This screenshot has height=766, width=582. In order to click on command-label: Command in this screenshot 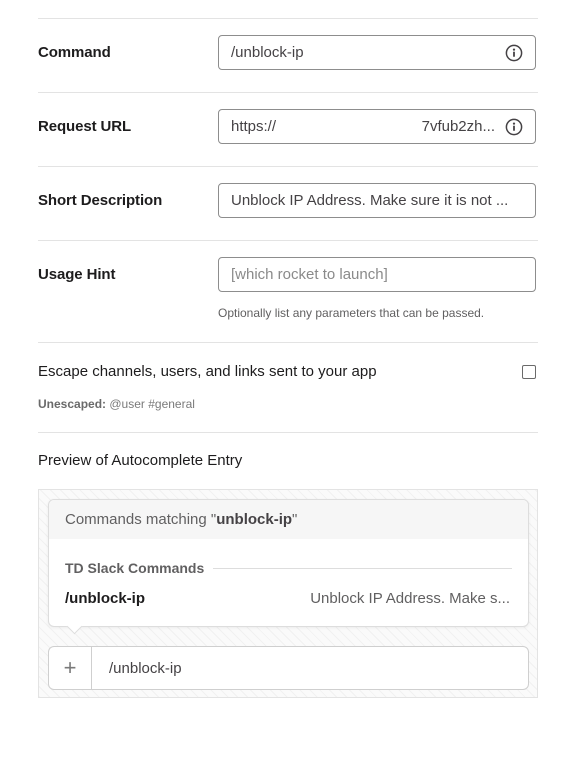, I will do `click(74, 52)`.